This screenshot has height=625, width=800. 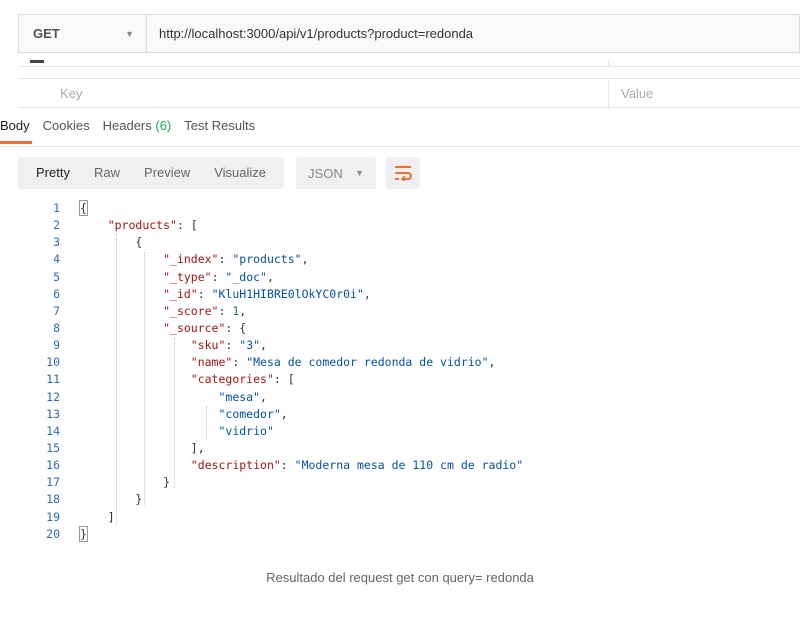 What do you see at coordinates (71, 93) in the screenshot?
I see `key-input: Key` at bounding box center [71, 93].